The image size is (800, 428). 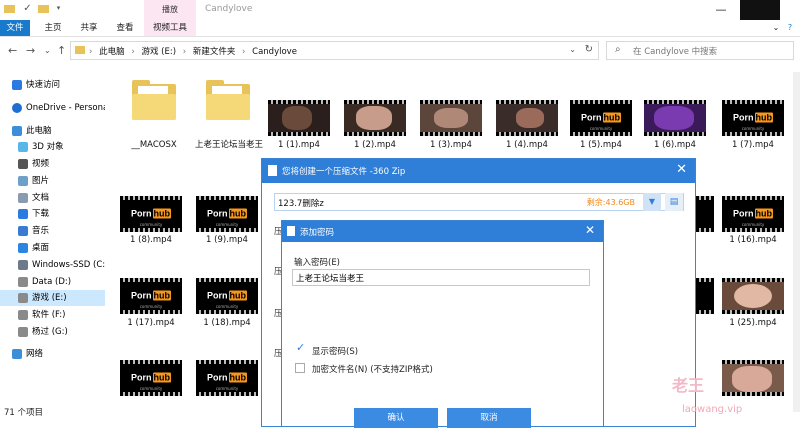 What do you see at coordinates (52, 248) in the screenshot?
I see `nav-desktop: 桌面` at bounding box center [52, 248].